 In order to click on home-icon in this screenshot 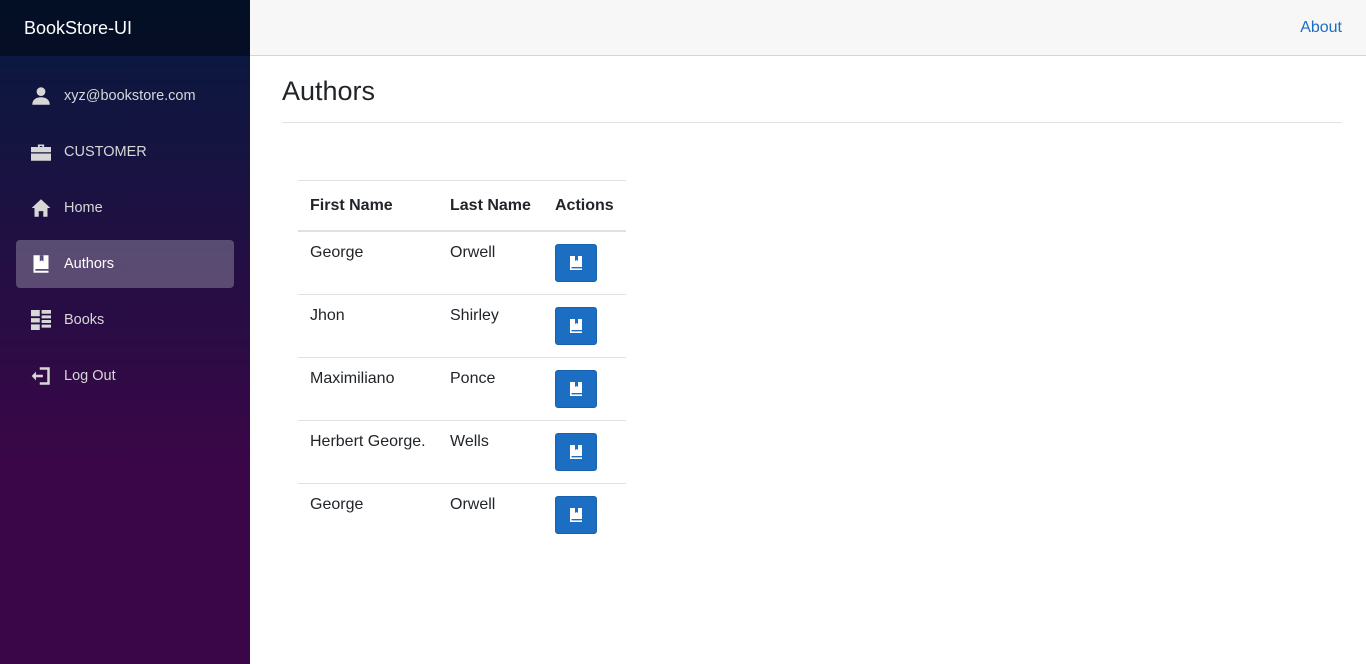, I will do `click(41, 208)`.